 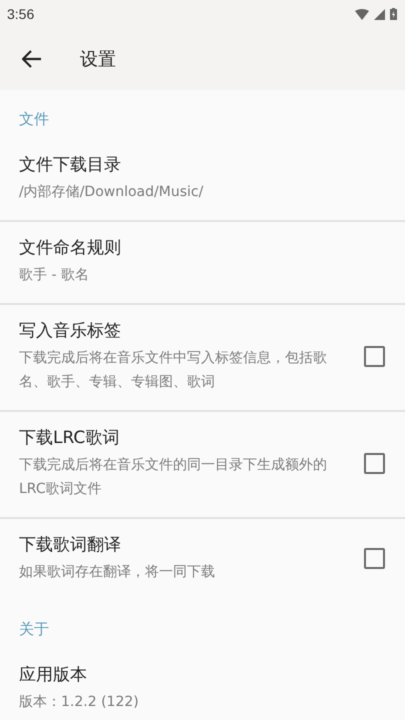 I want to click on section-header: 文件, so click(x=34, y=119).